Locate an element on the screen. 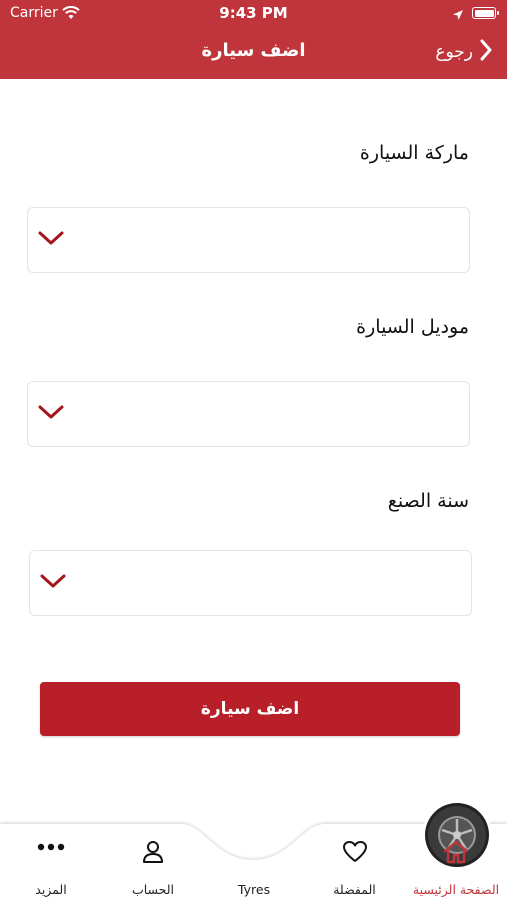 This screenshot has width=507, height=900. tab-tyres-label: Tyres is located at coordinates (254, 889).